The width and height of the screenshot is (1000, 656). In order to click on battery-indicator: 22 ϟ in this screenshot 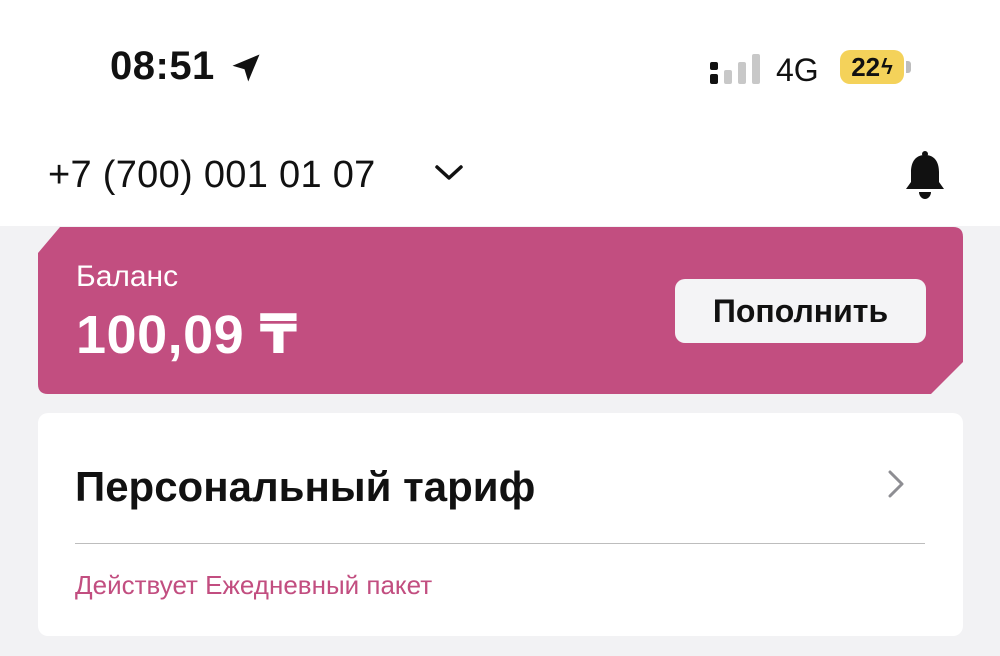, I will do `click(872, 67)`.